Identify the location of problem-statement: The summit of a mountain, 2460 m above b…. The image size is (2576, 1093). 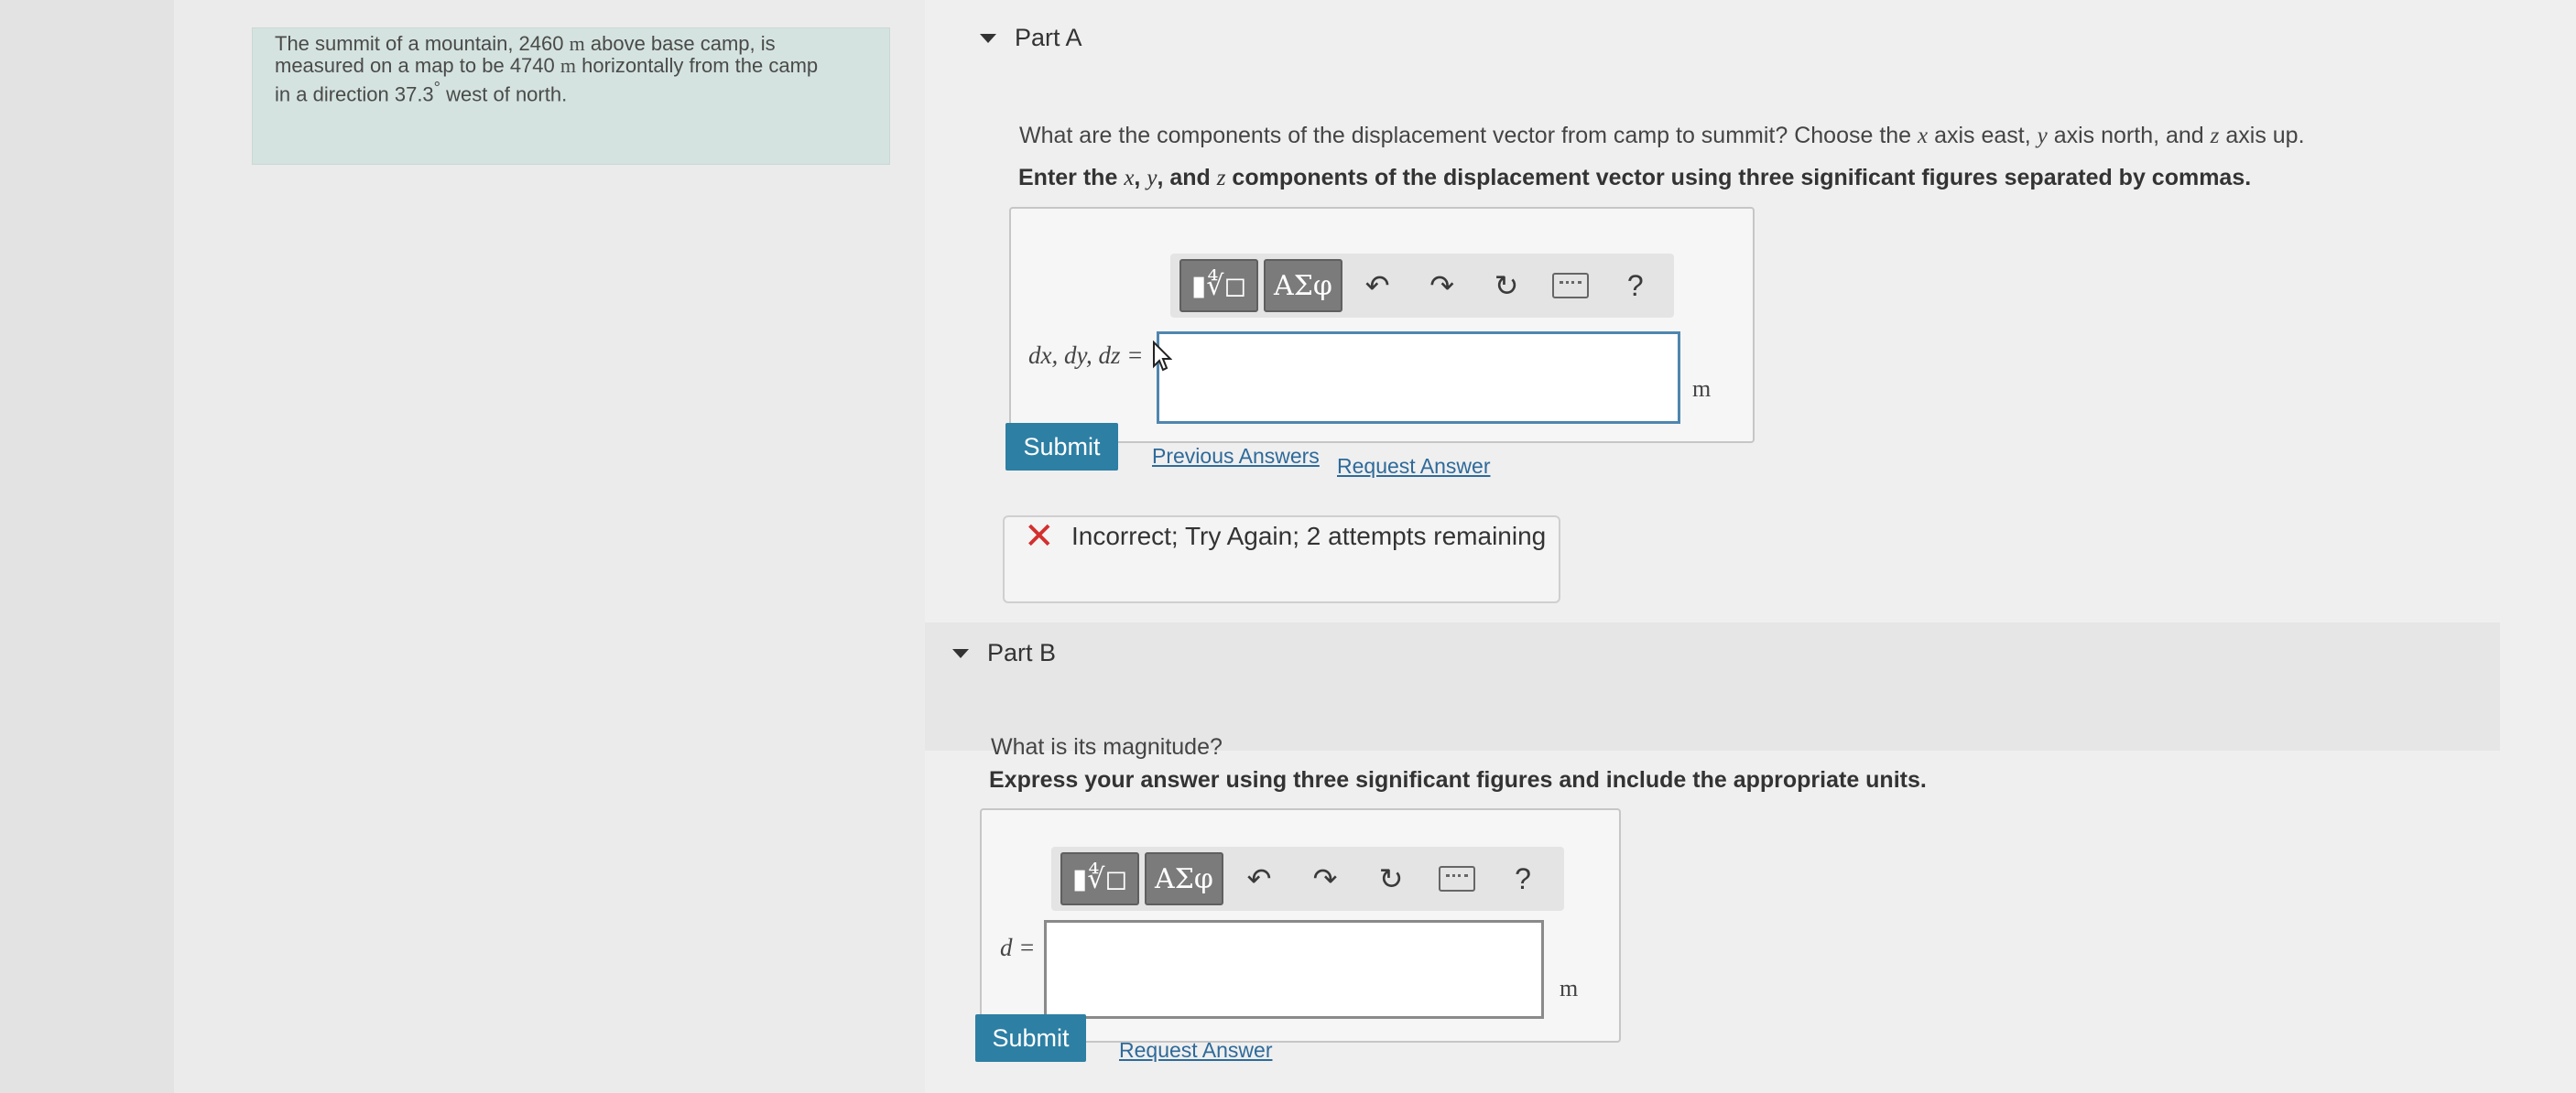
(547, 69).